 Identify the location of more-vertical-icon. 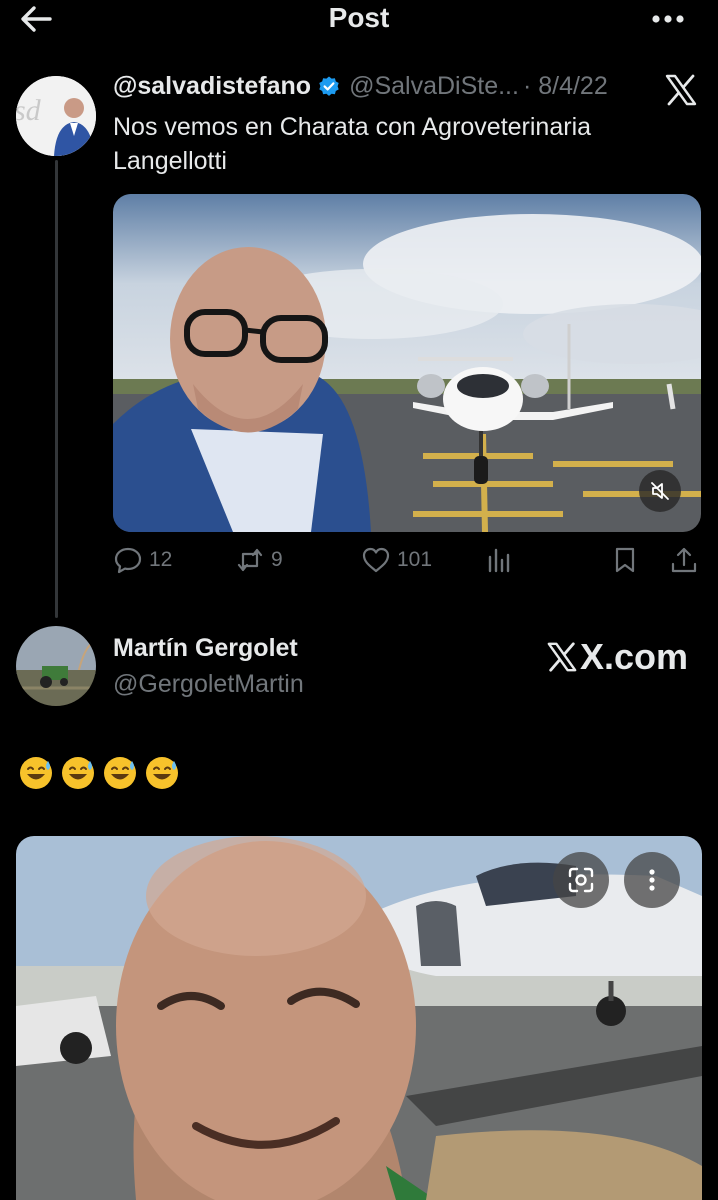
(652, 880).